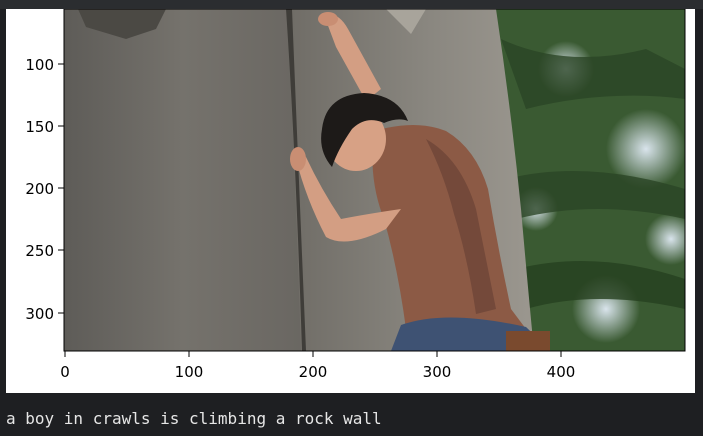 The image size is (703, 436). Describe the element at coordinates (39, 189) in the screenshot. I see `y-tick-label: 200` at that location.